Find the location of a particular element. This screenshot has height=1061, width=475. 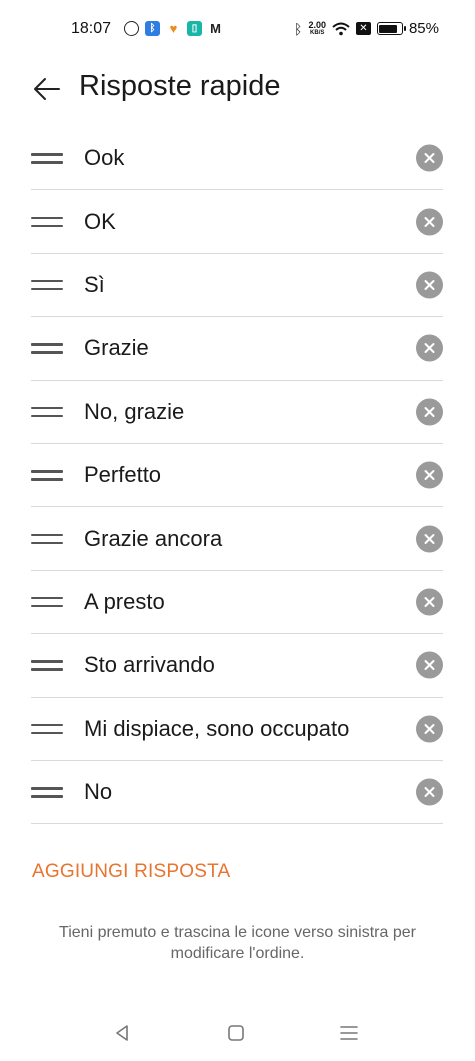

notification-icons: ᛒ ♥ ▯ M is located at coordinates (173, 28).